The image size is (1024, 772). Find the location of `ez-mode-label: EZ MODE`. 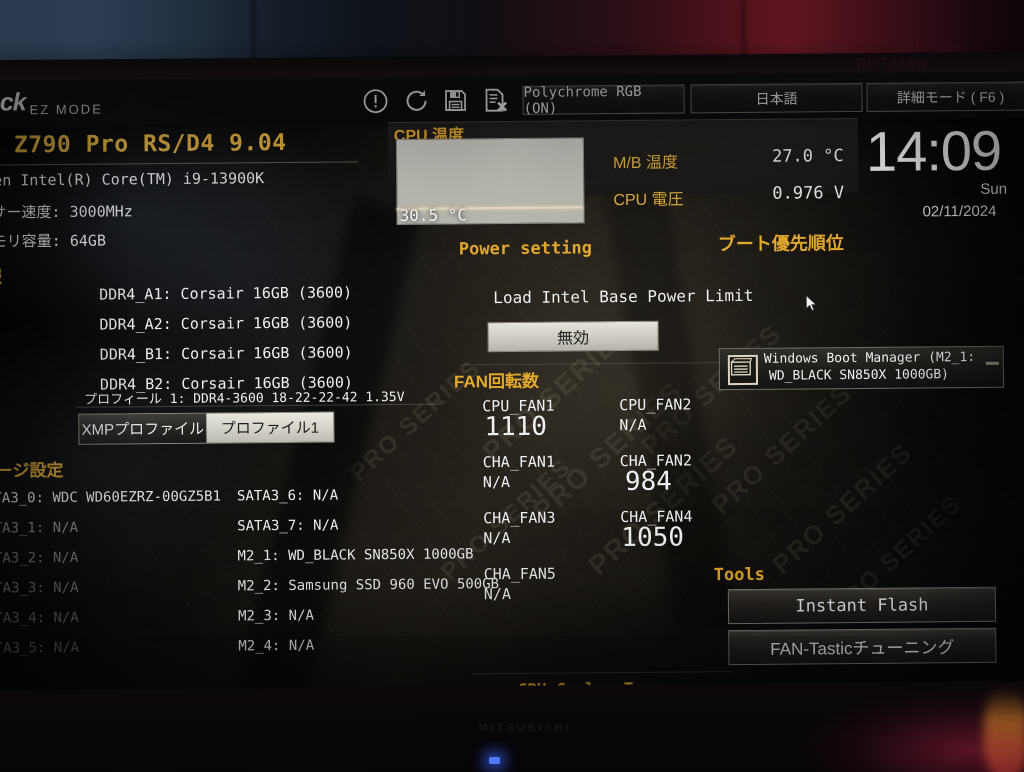

ez-mode-label: EZ MODE is located at coordinates (66, 109).